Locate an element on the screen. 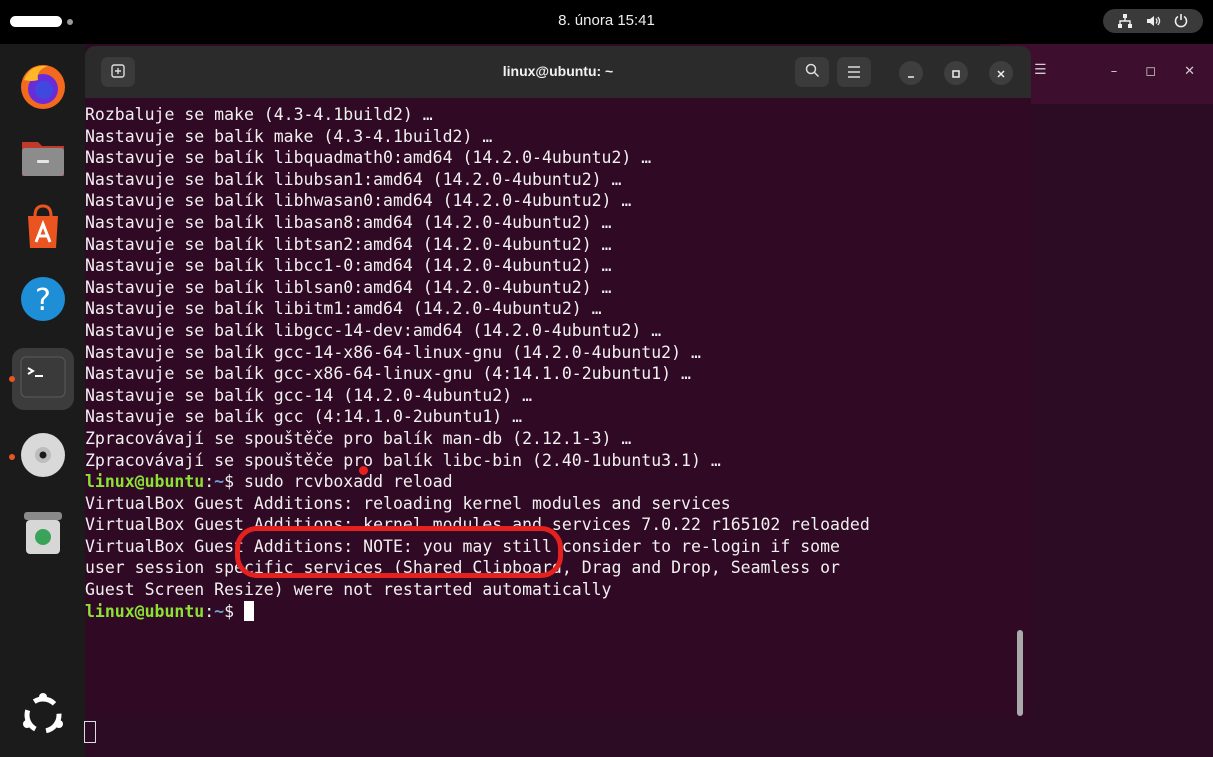  dock-item-firefox is located at coordinates (43, 89).